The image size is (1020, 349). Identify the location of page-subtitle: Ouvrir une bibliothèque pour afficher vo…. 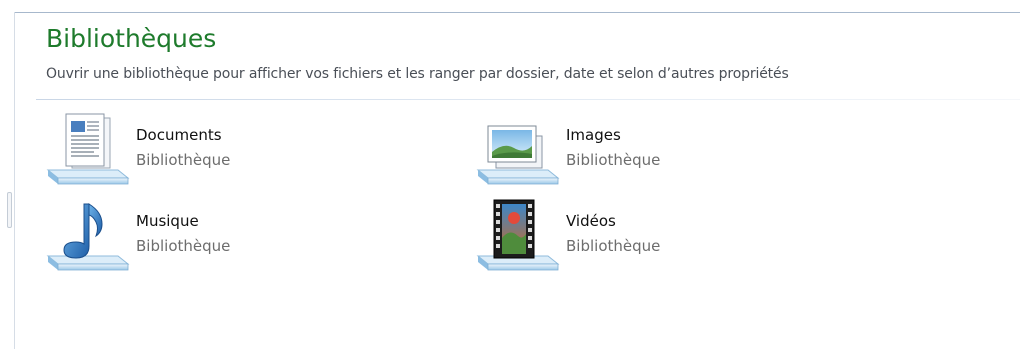
(417, 74).